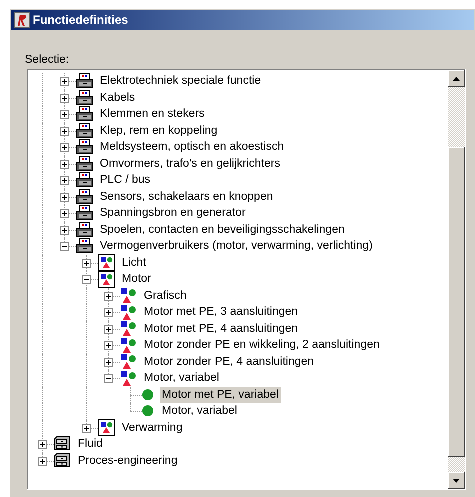 The image size is (475, 497). I want to click on tree-item: Motor zonder PE, 4 aansluitingen, so click(229, 362).